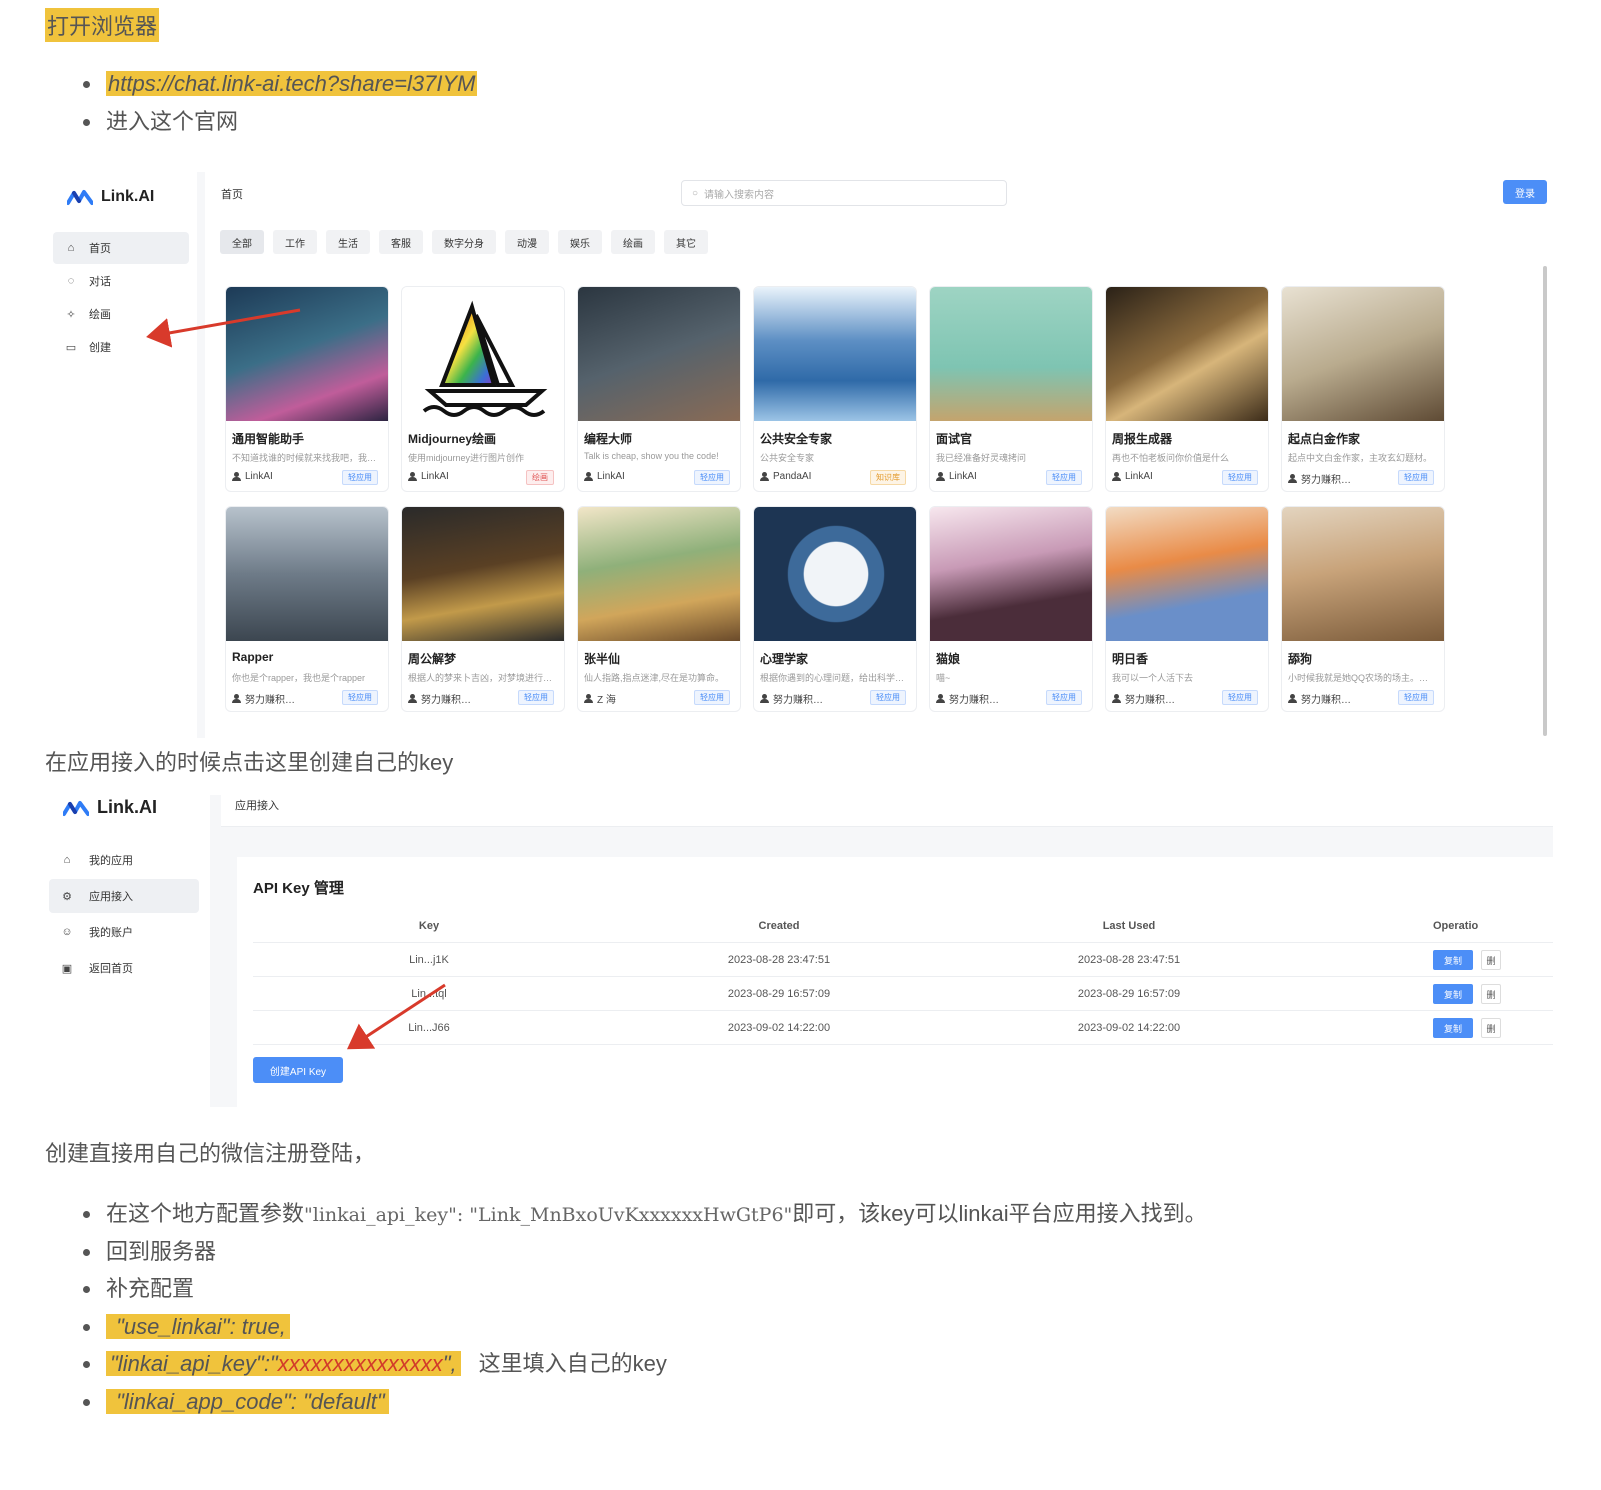 This screenshot has width=1601, height=1490. What do you see at coordinates (429, 1028) in the screenshot?
I see `key-cell: Lin...J66` at bounding box center [429, 1028].